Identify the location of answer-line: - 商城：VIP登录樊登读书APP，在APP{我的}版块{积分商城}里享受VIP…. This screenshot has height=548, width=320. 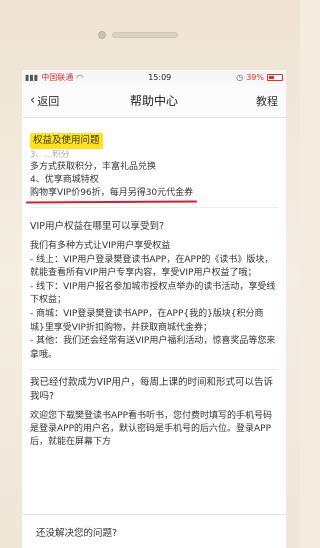
(147, 320).